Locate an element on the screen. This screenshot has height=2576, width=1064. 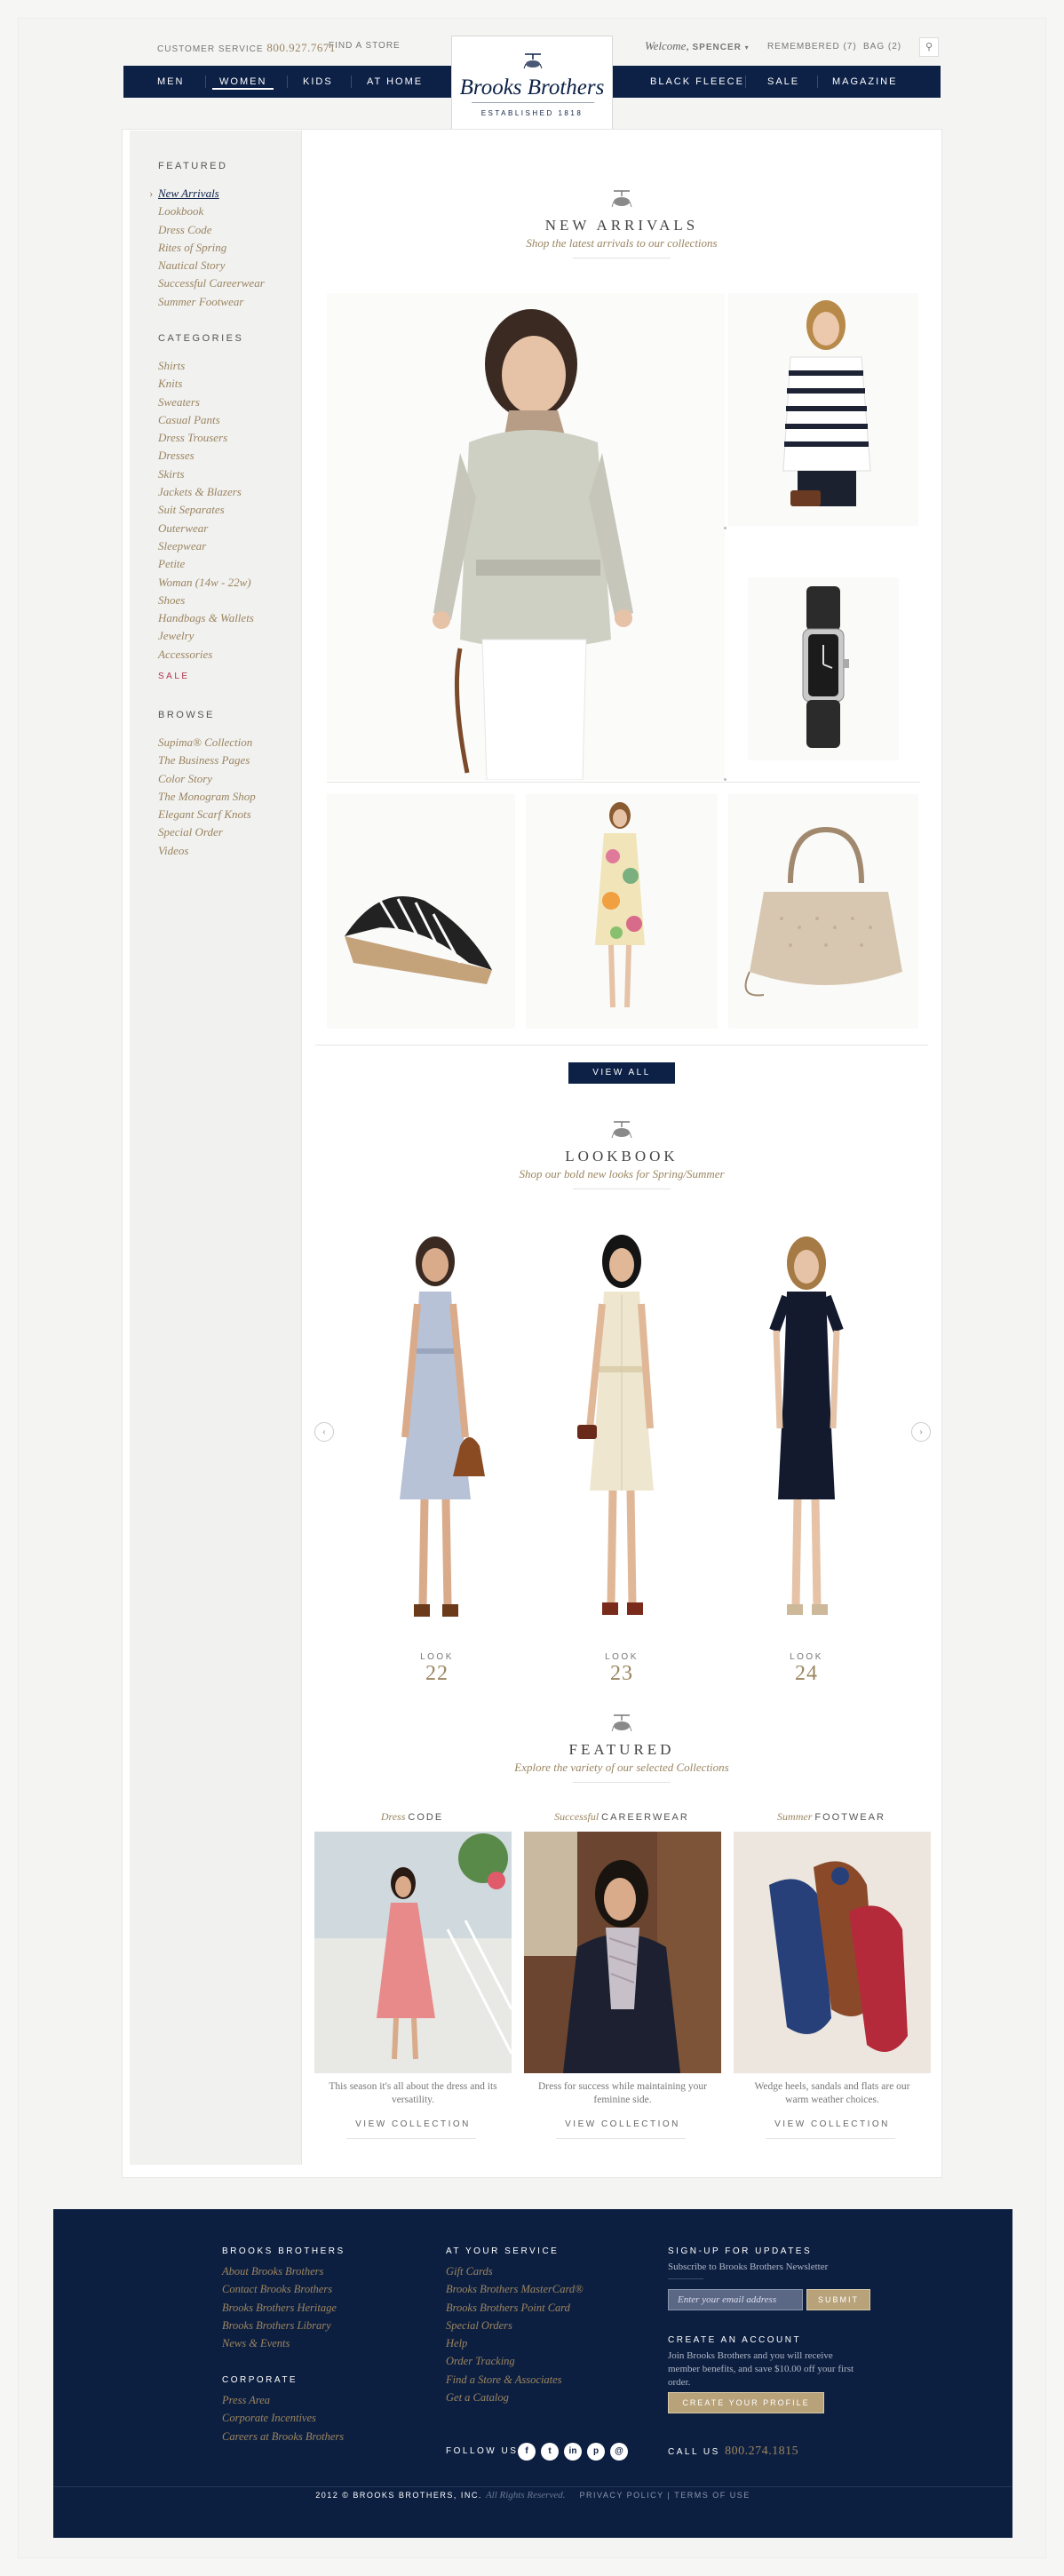
welcome-user: Welcome, SPENCER ▾ is located at coordinates (697, 46).